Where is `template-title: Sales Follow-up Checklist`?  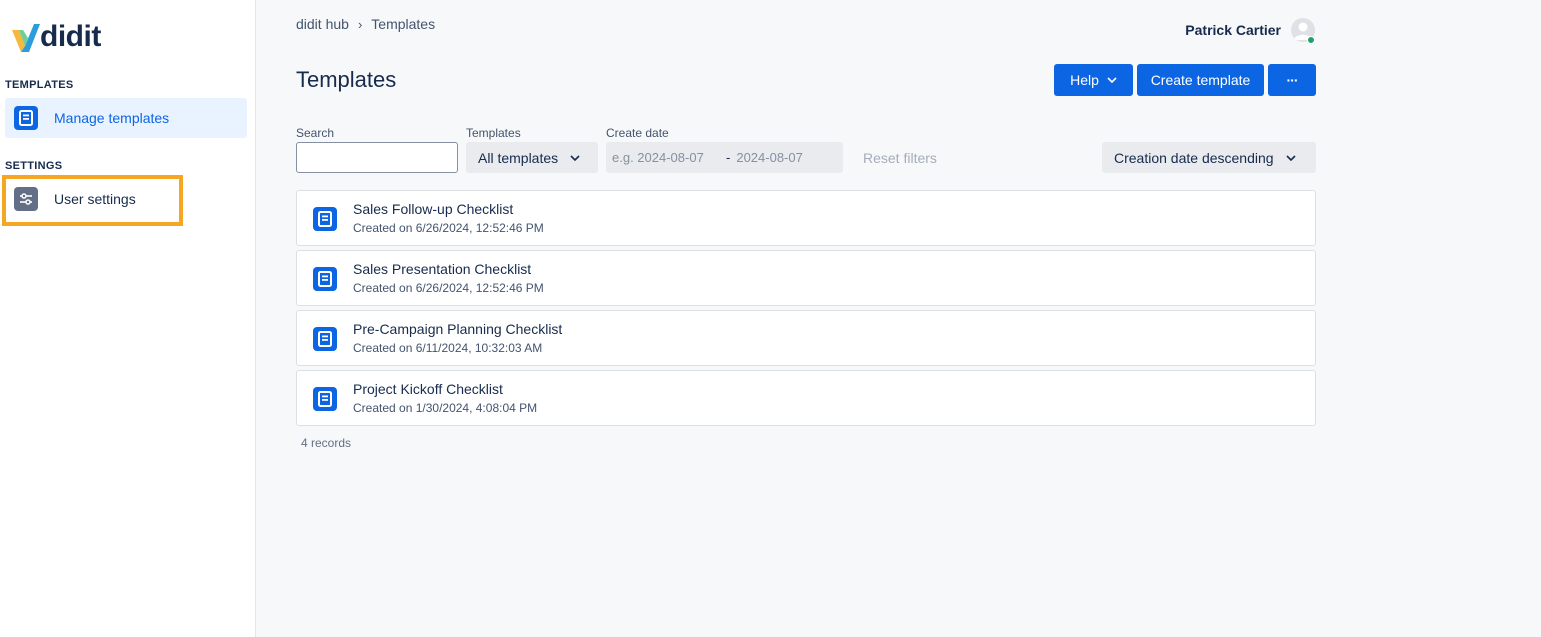
template-title: Sales Follow-up Checklist is located at coordinates (433, 209).